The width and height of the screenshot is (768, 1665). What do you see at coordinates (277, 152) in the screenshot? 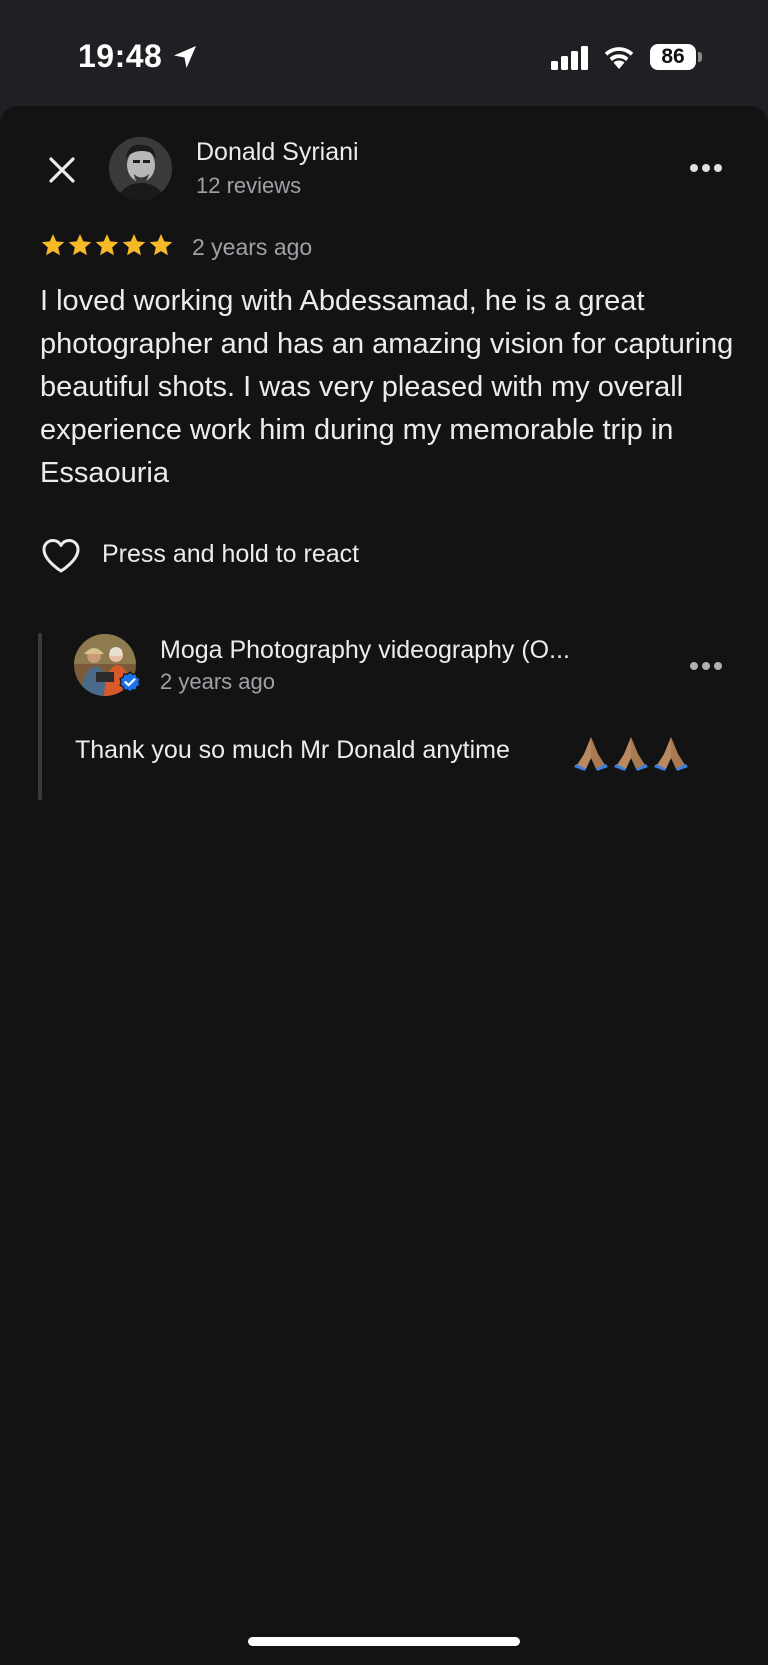
I see `reviewer-name: Donald Syriani` at bounding box center [277, 152].